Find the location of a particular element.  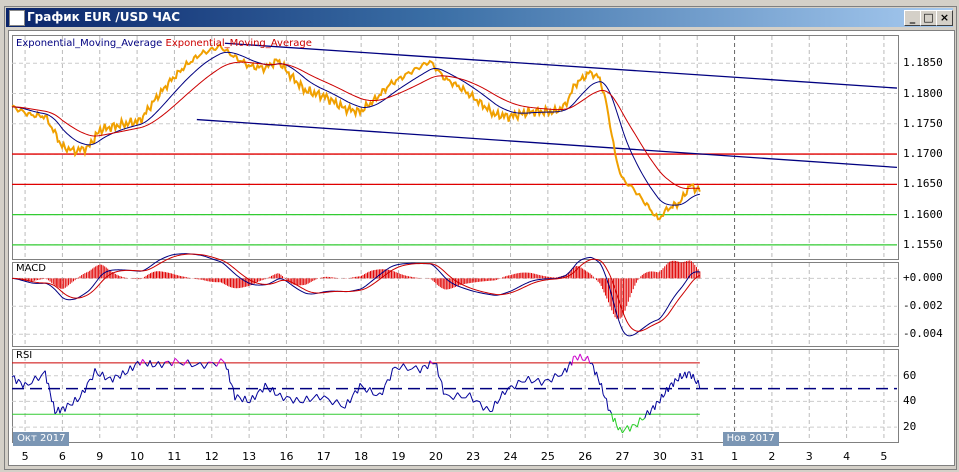

price-tick: 1.1650 is located at coordinates (923, 184).